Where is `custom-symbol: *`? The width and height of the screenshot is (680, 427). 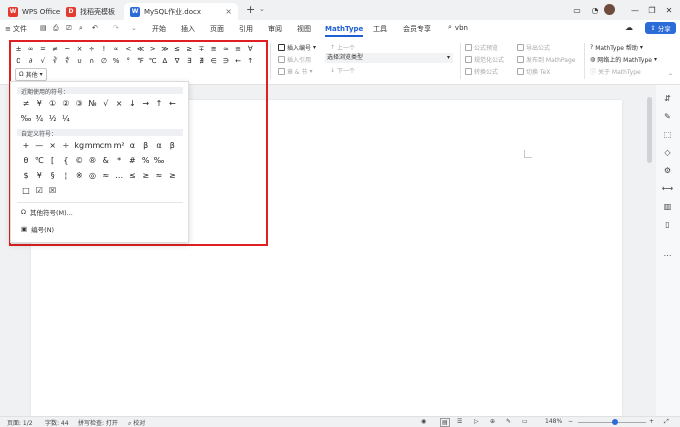
custom-symbol: * is located at coordinates (119, 160).